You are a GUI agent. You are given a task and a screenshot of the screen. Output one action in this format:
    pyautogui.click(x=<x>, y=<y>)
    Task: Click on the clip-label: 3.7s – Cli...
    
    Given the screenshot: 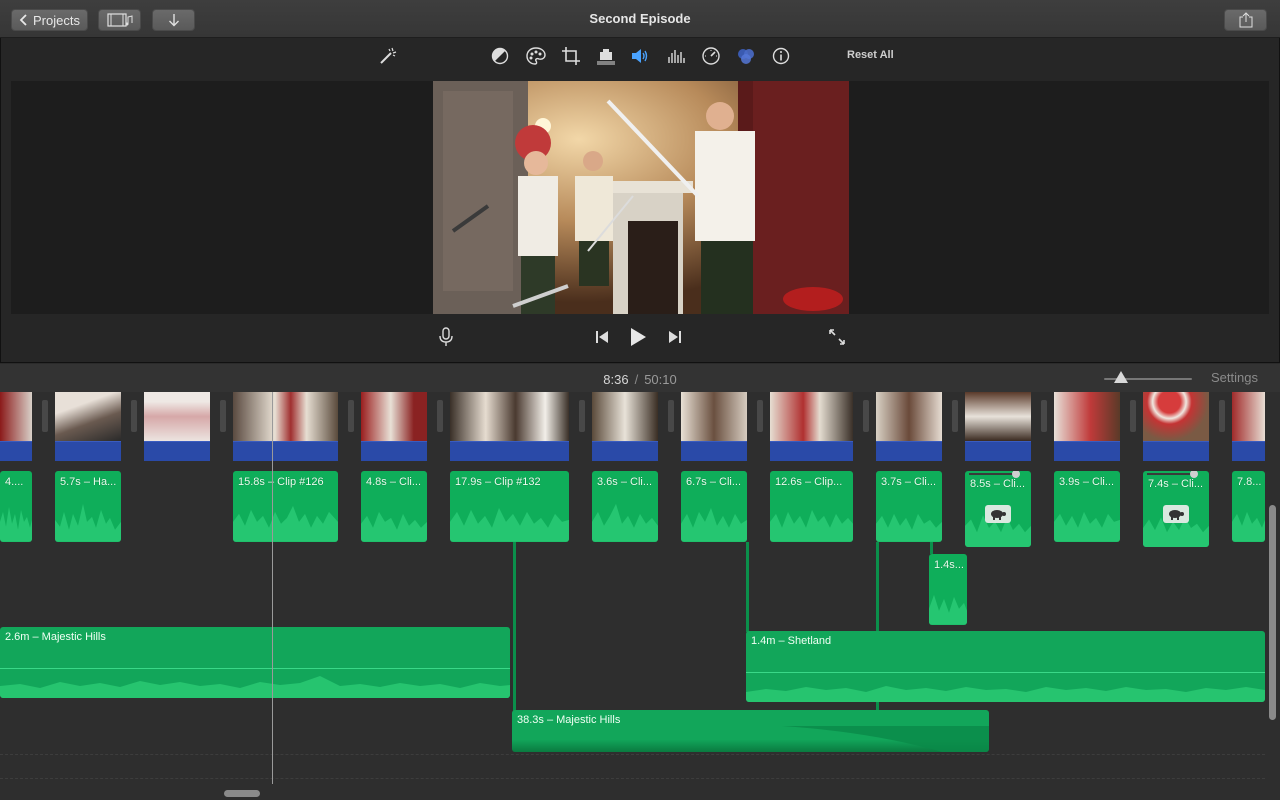 What is the action you would take?
    pyautogui.click(x=909, y=482)
    